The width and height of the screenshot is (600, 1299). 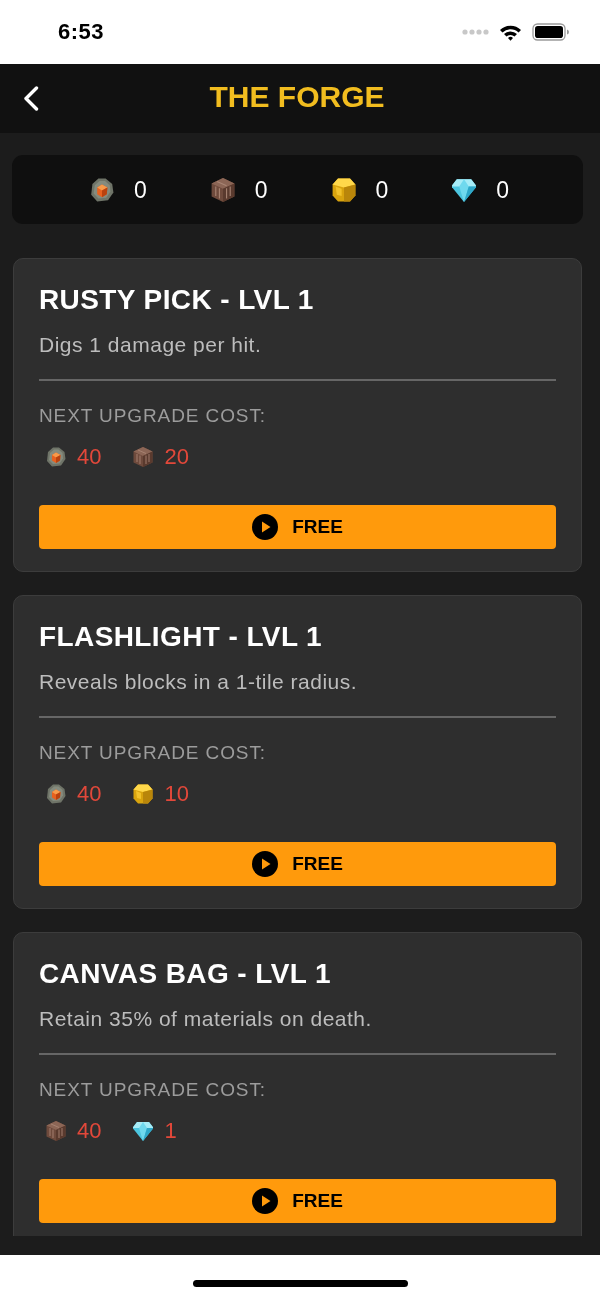 I want to click on screen-title: THE FORGE, so click(x=297, y=97).